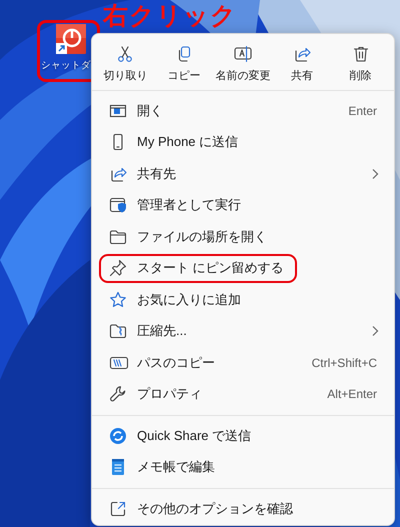 This screenshot has width=400, height=527. What do you see at coordinates (243, 236) in the screenshot?
I see `menu-item: ファイルの場所を開く` at bounding box center [243, 236].